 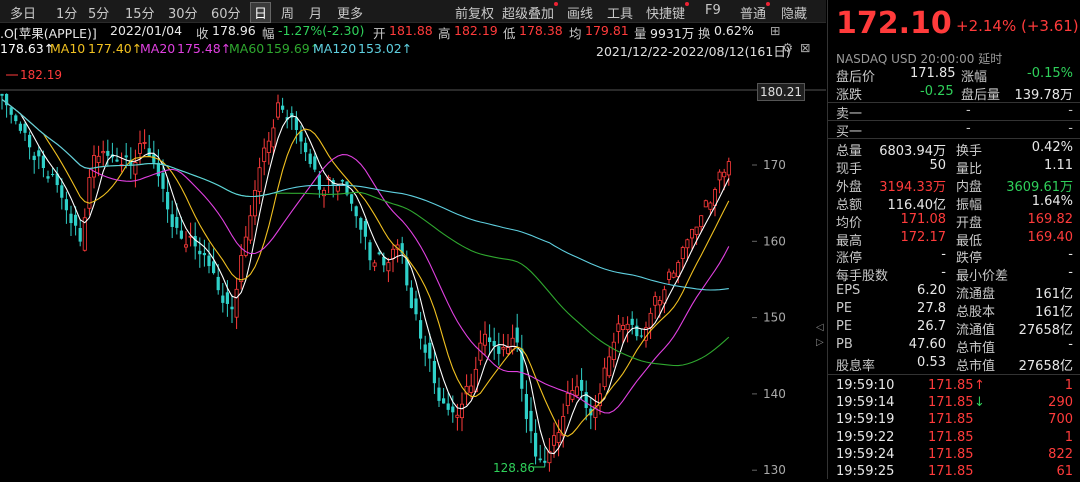 I want to click on expand-arrow-icon: ▷, so click(x=820, y=343).